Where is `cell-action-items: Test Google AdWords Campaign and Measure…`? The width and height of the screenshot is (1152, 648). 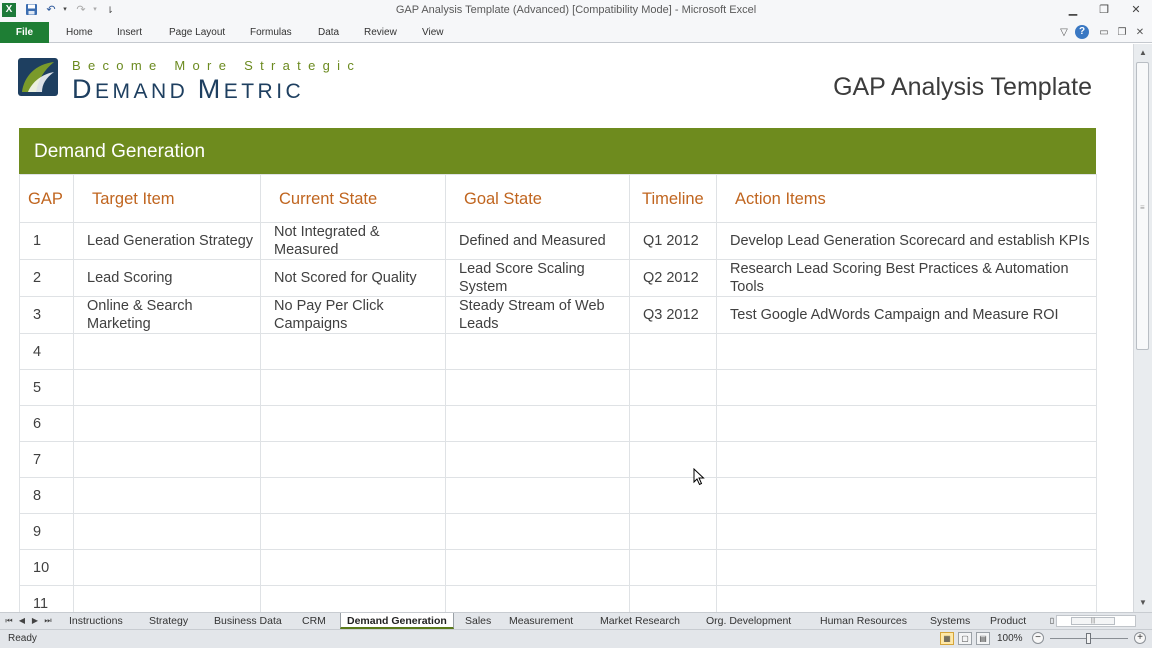
cell-action-items: Test Google AdWords Campaign and Measure… is located at coordinates (906, 315).